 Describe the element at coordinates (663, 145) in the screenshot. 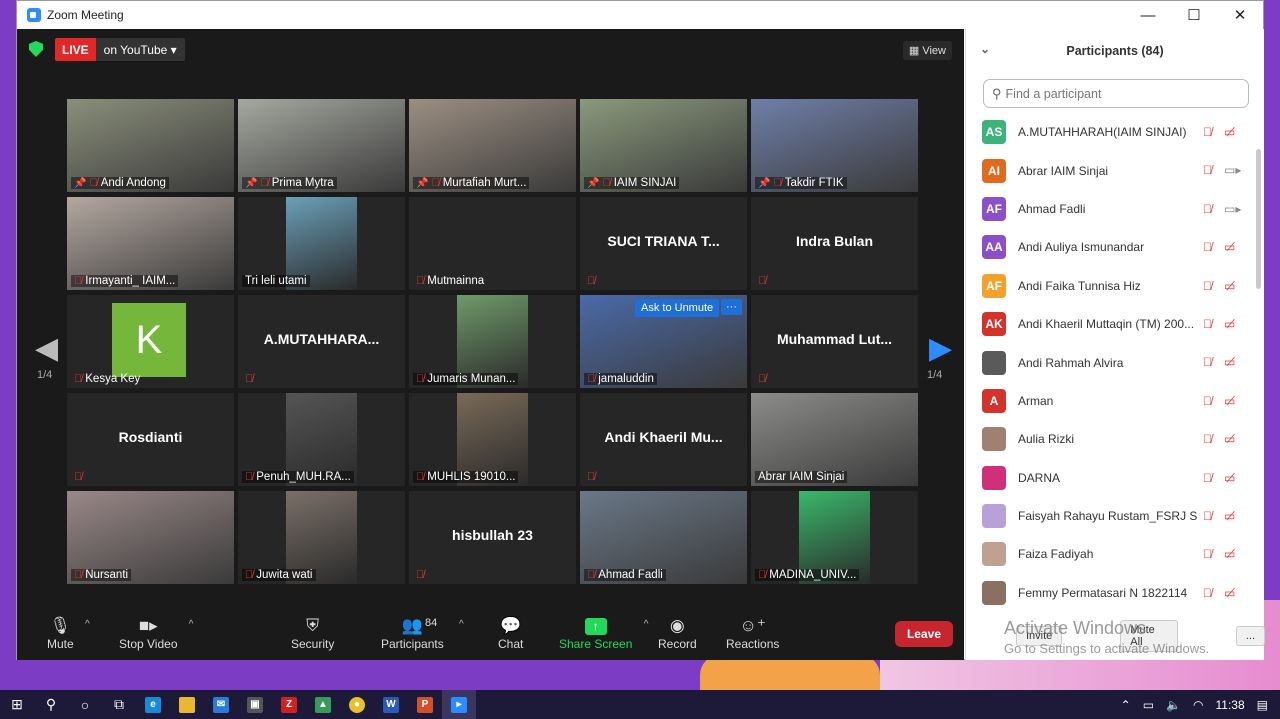

I see `video-tile: 📌 🎙̸ IAIM SINJAI` at that location.